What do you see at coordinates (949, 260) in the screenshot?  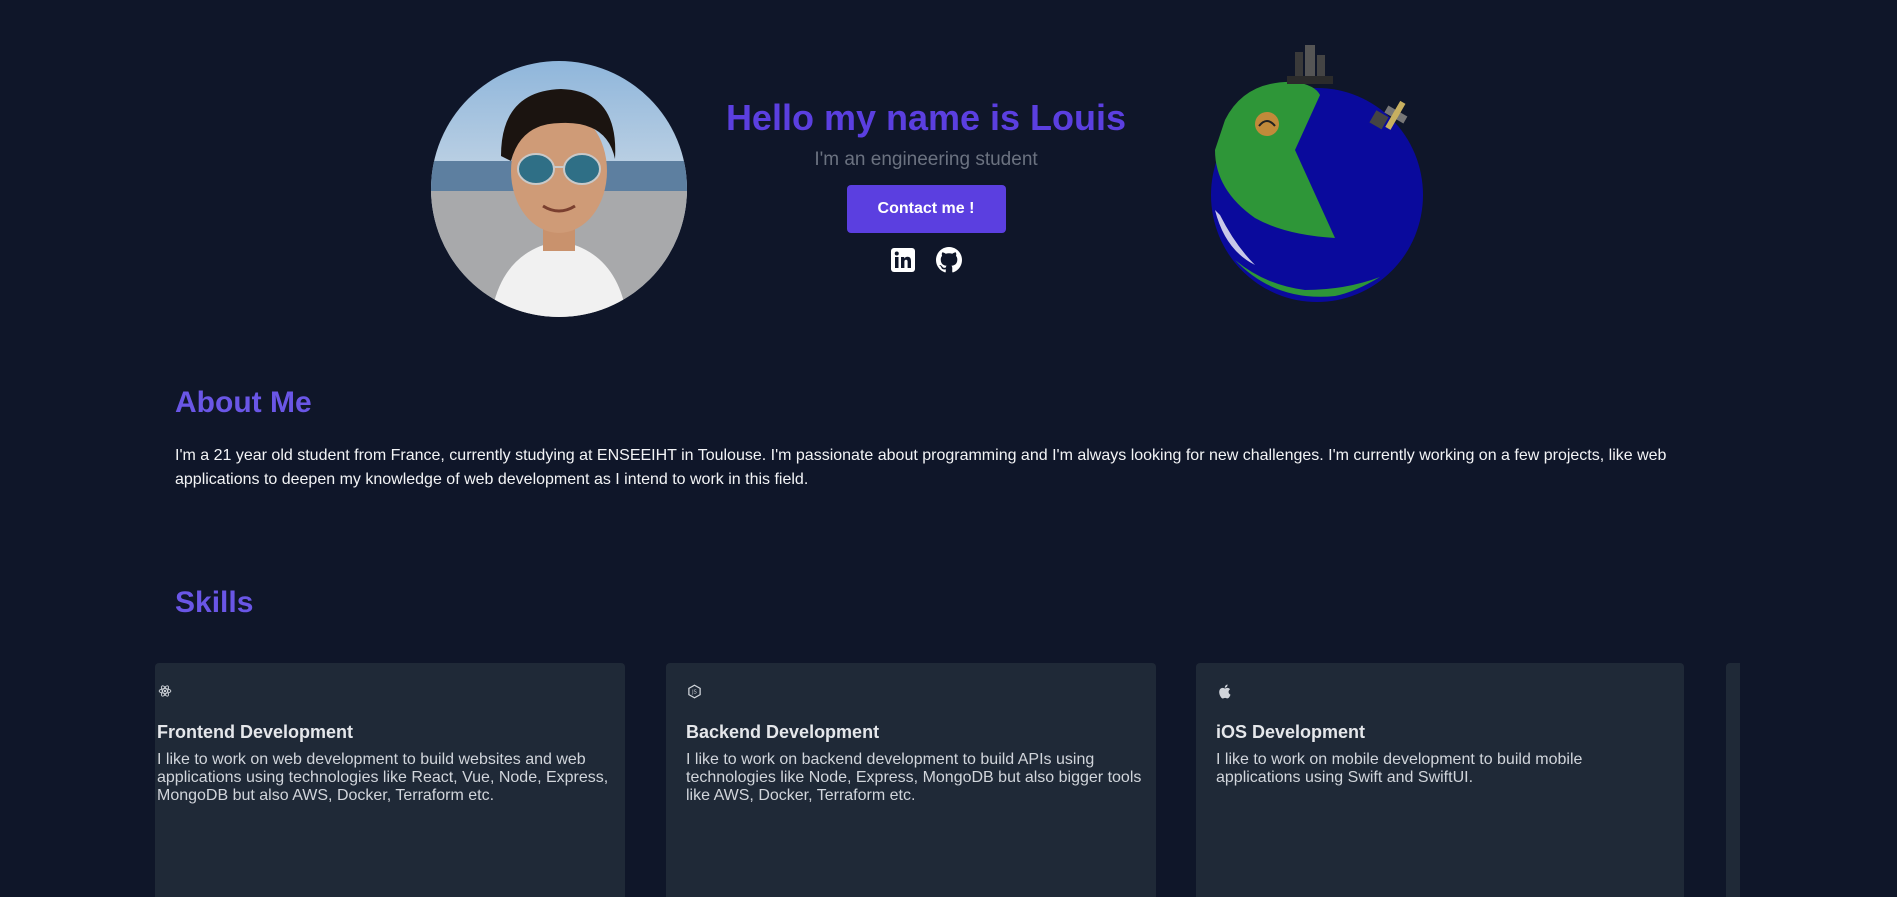 I see `github-icon` at bounding box center [949, 260].